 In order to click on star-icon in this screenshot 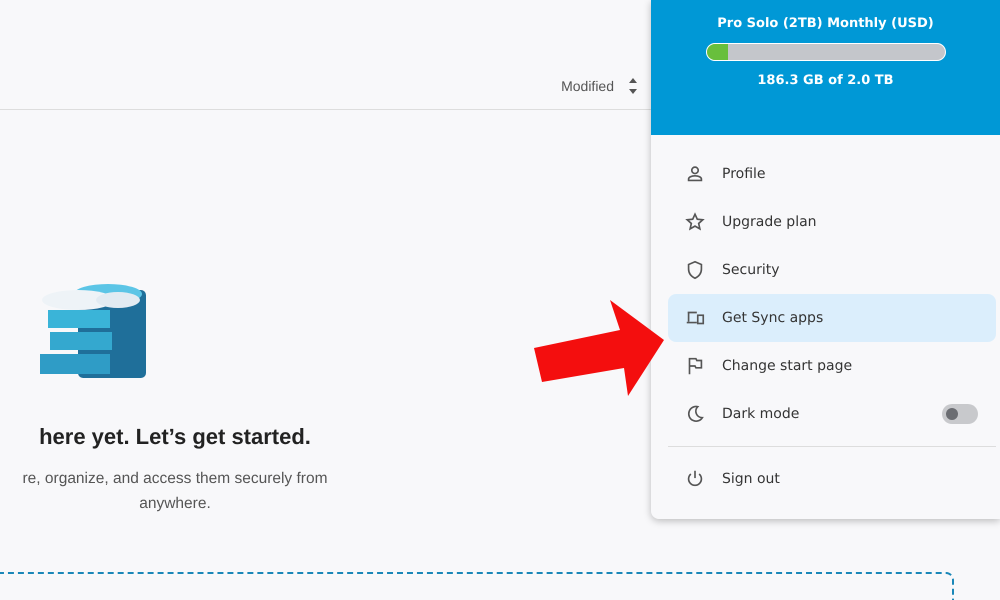, I will do `click(695, 222)`.